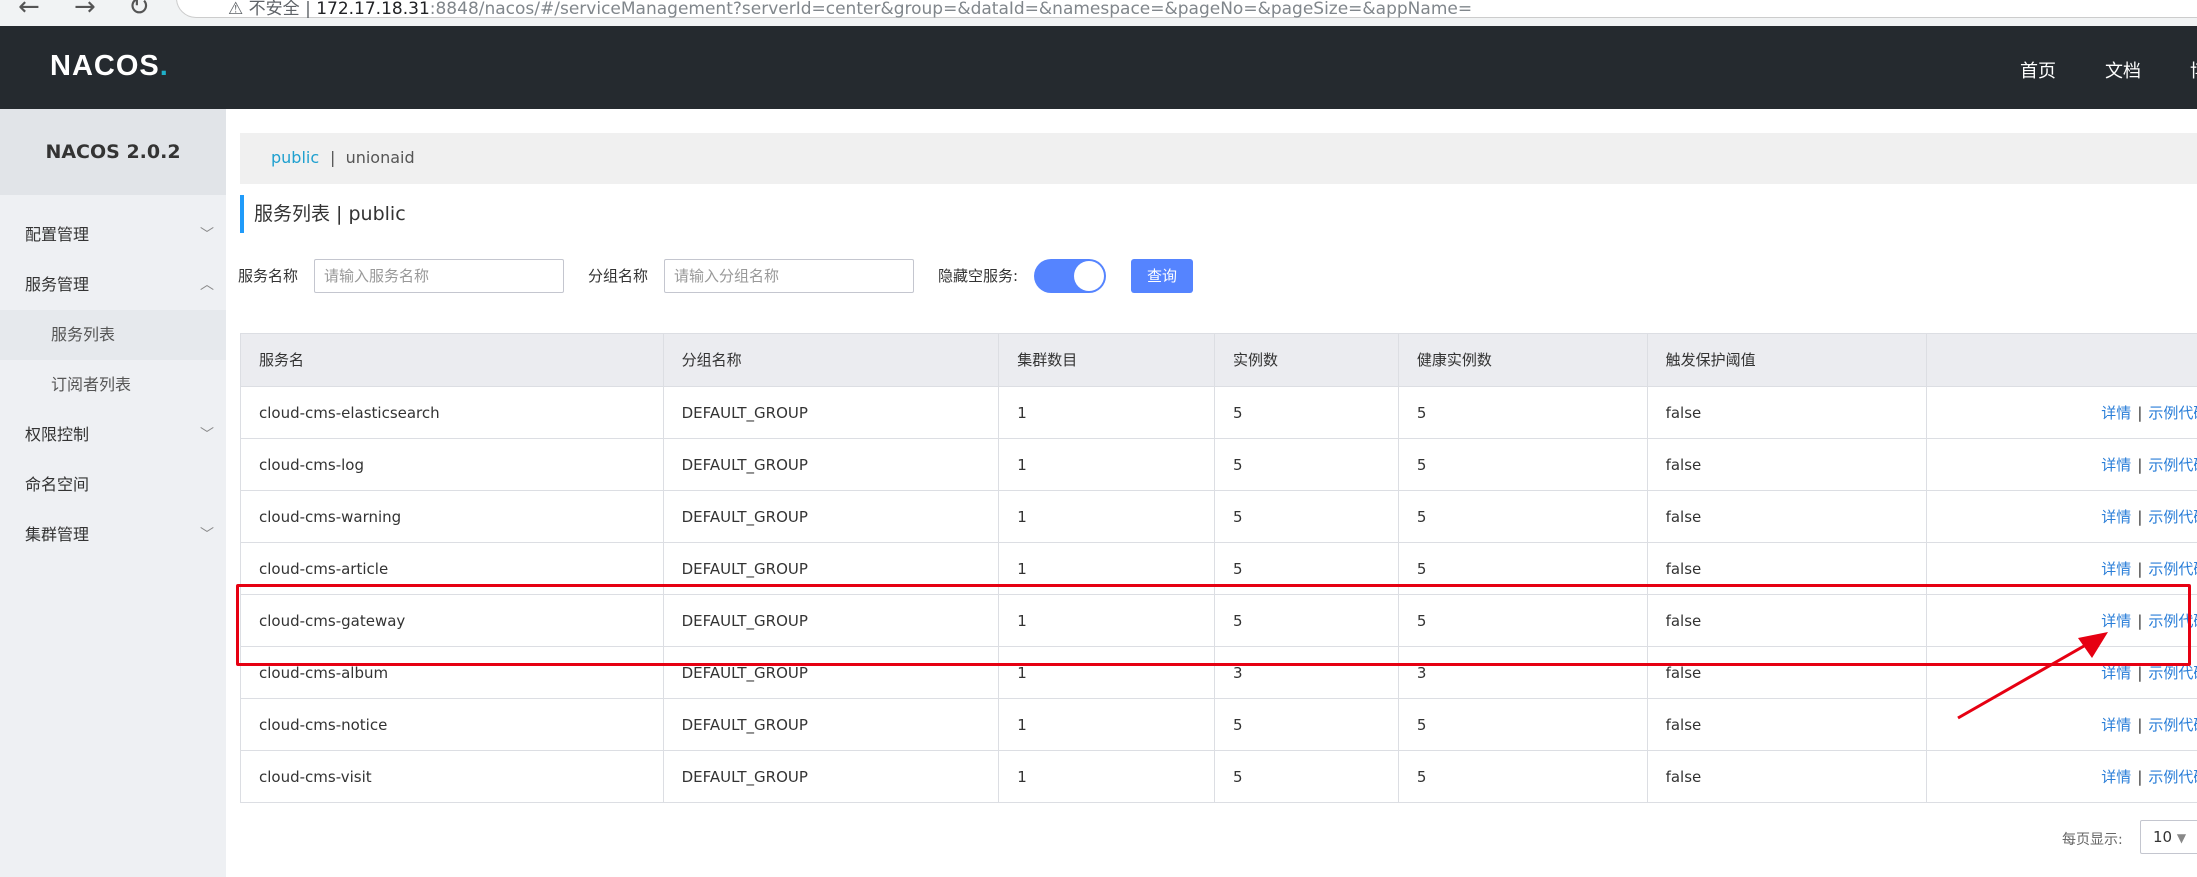 The width and height of the screenshot is (2197, 877). I want to click on nav-docs-link: 文档, so click(2123, 70).